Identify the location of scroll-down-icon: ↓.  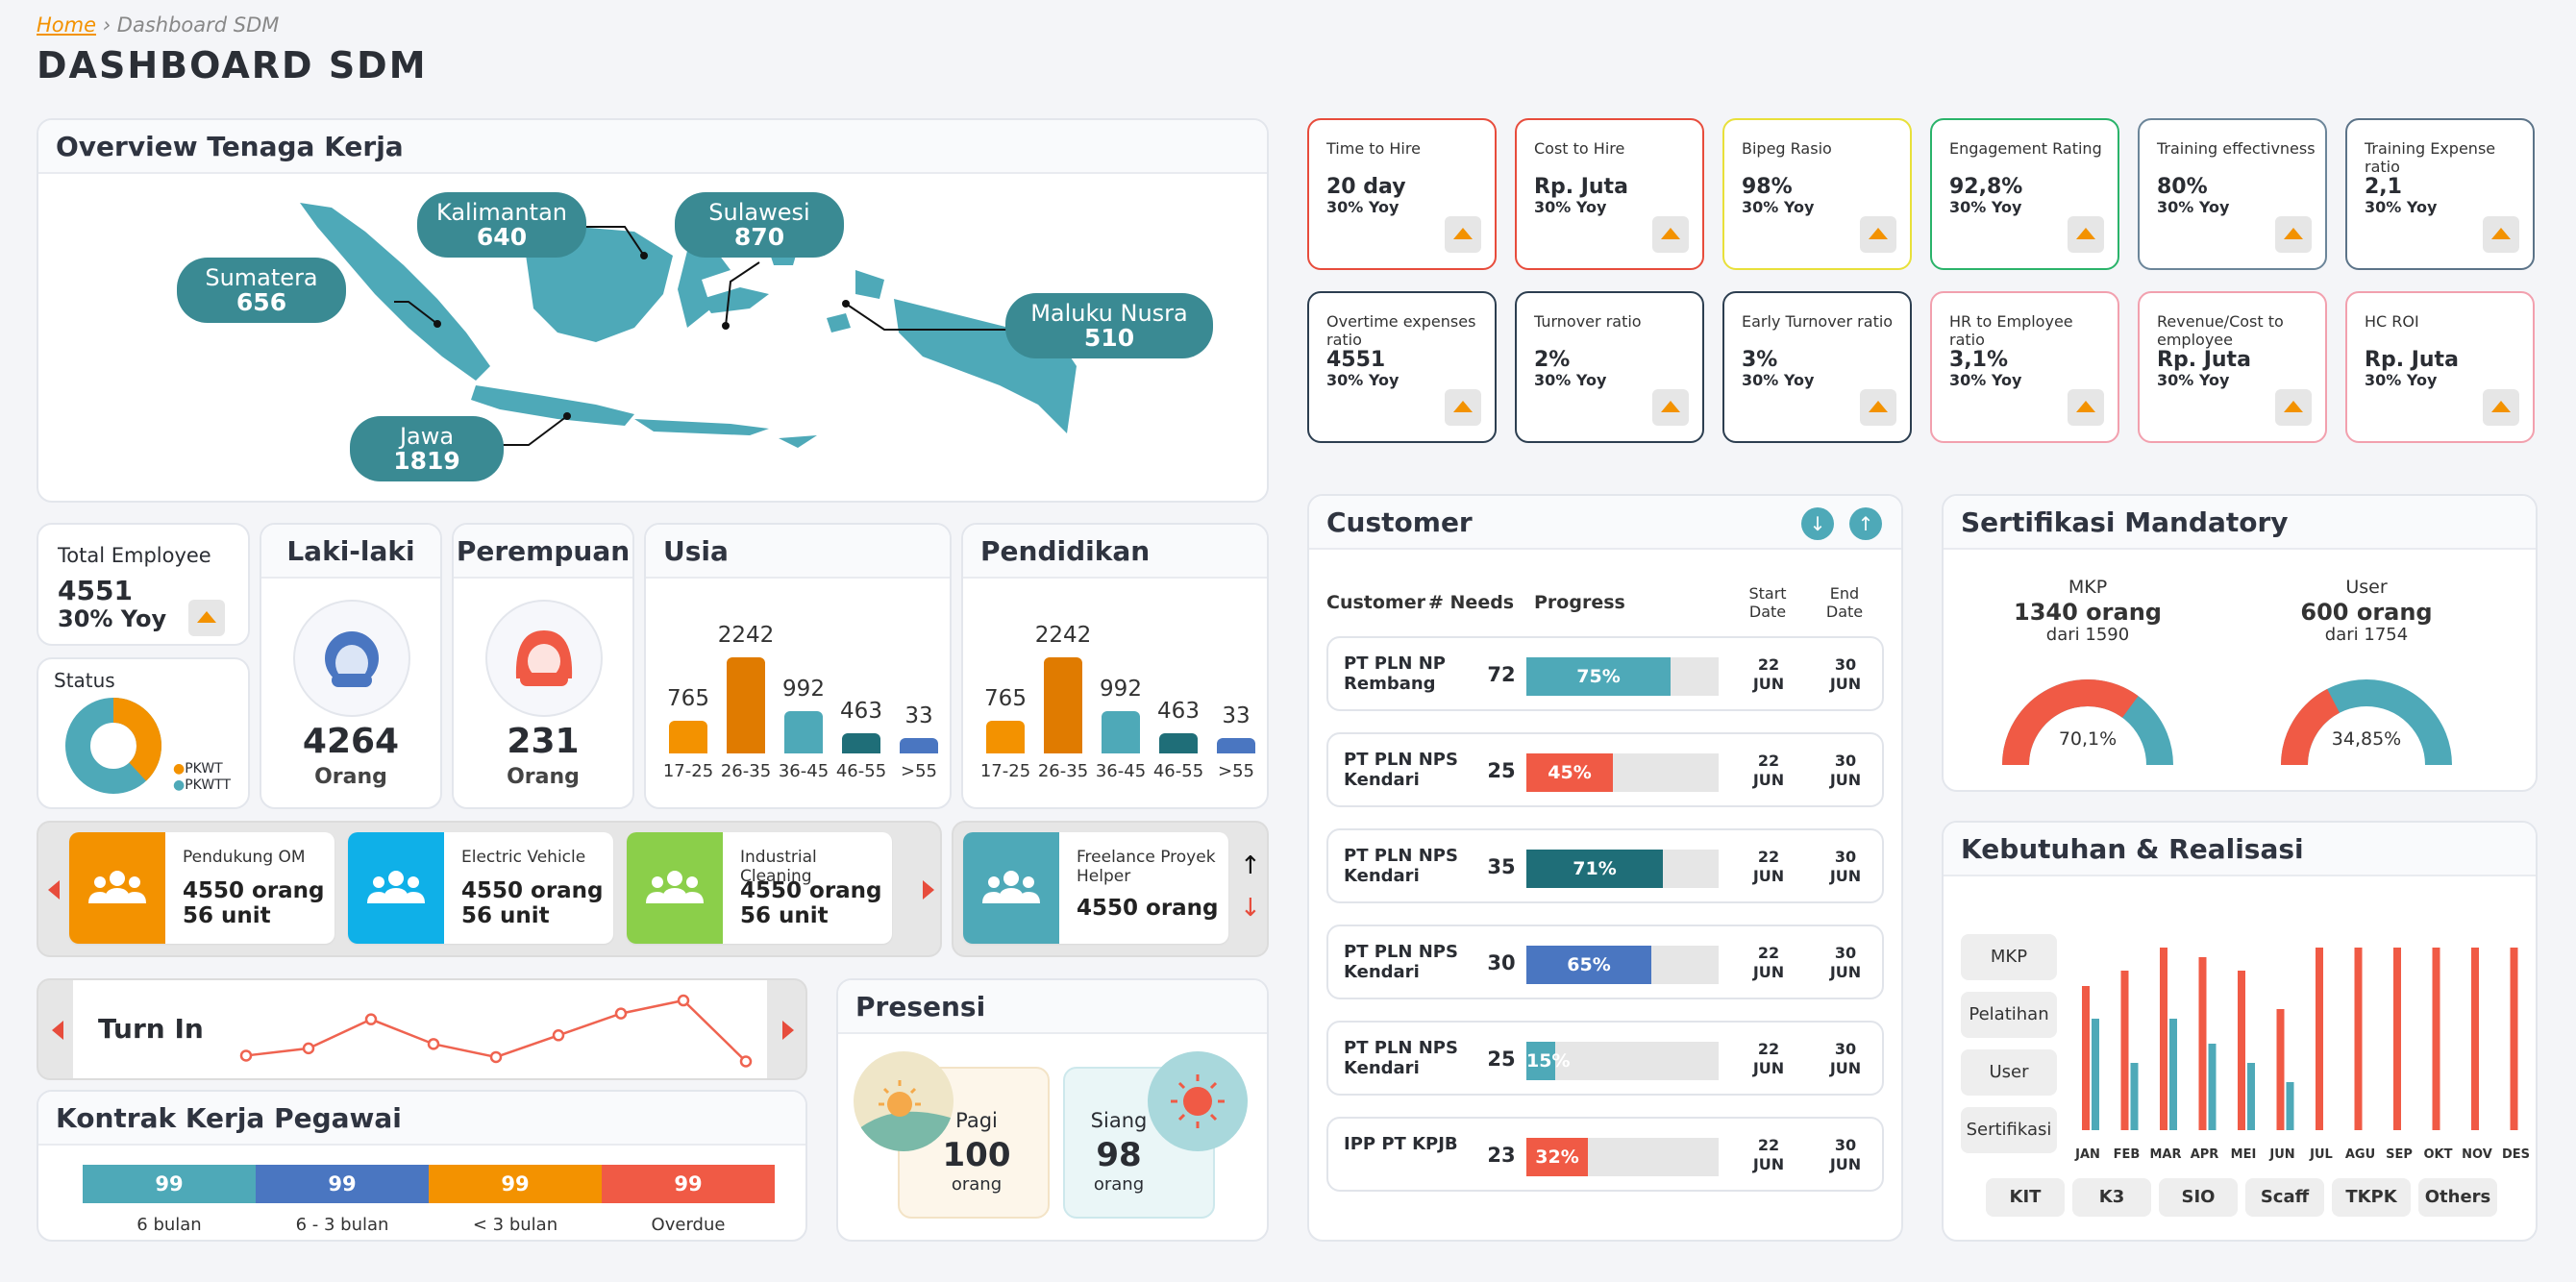
(1817, 523).